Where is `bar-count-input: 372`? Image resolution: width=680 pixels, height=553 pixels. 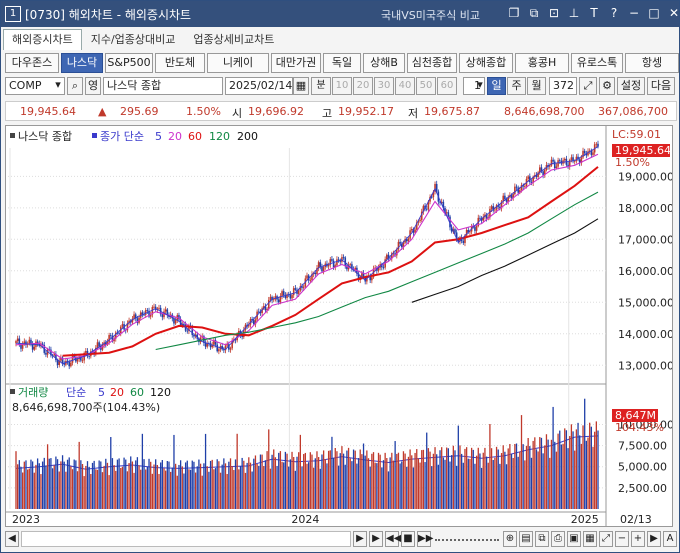
bar-count-input: 372 is located at coordinates (563, 86).